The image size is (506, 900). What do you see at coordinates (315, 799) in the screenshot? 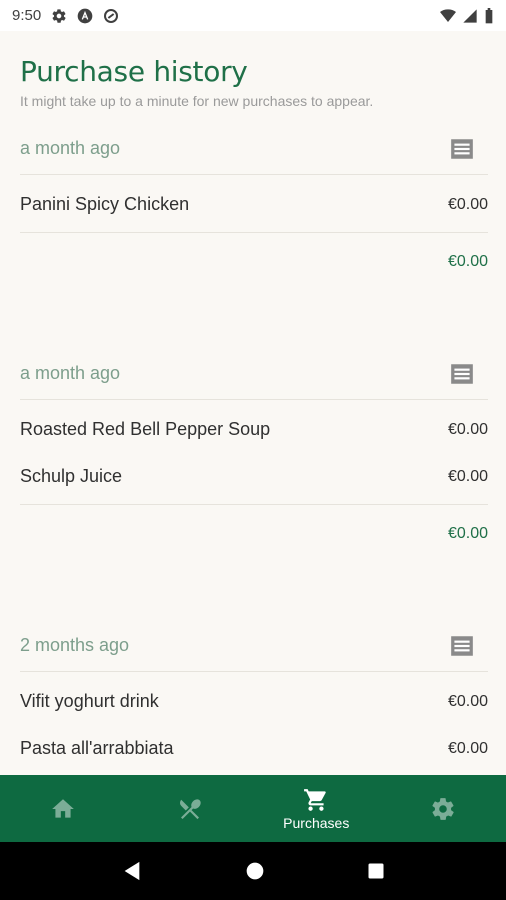
I see `cart-icon` at bounding box center [315, 799].